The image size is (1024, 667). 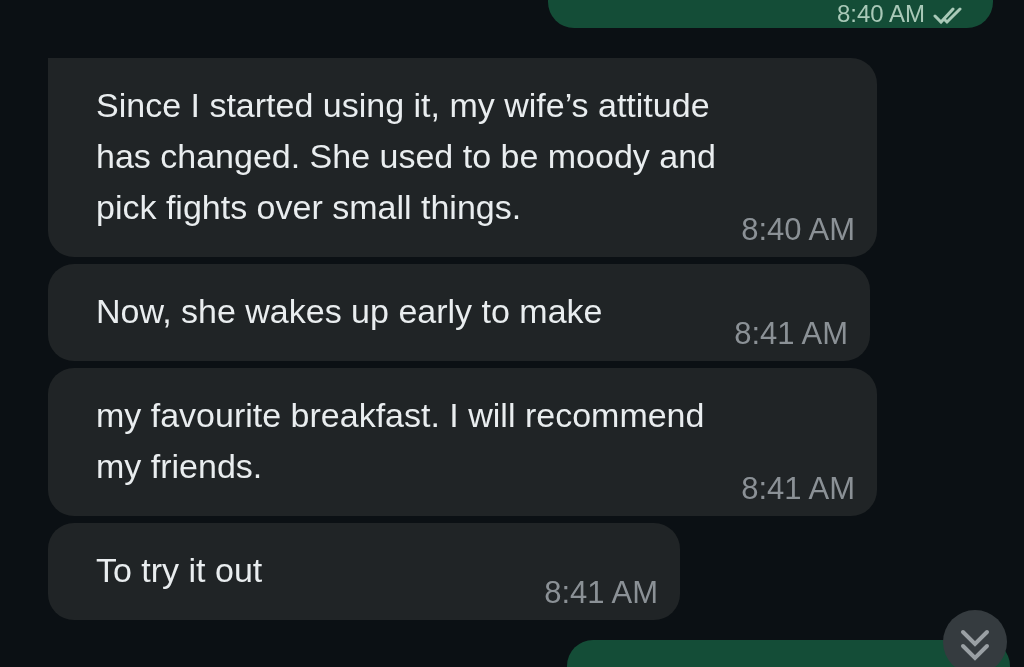 I want to click on double-chevron-down-icon, so click(x=975, y=645).